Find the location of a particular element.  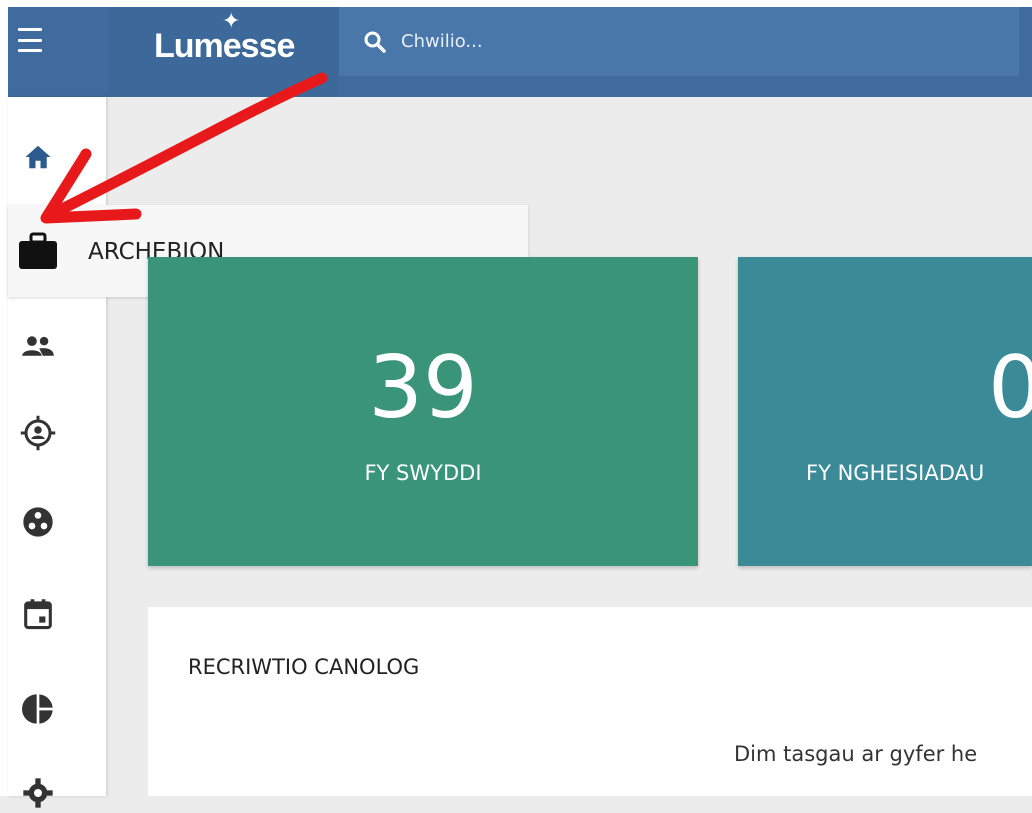

empty-tasks-message: Dim tasgau ar gyfer he is located at coordinates (856, 754).